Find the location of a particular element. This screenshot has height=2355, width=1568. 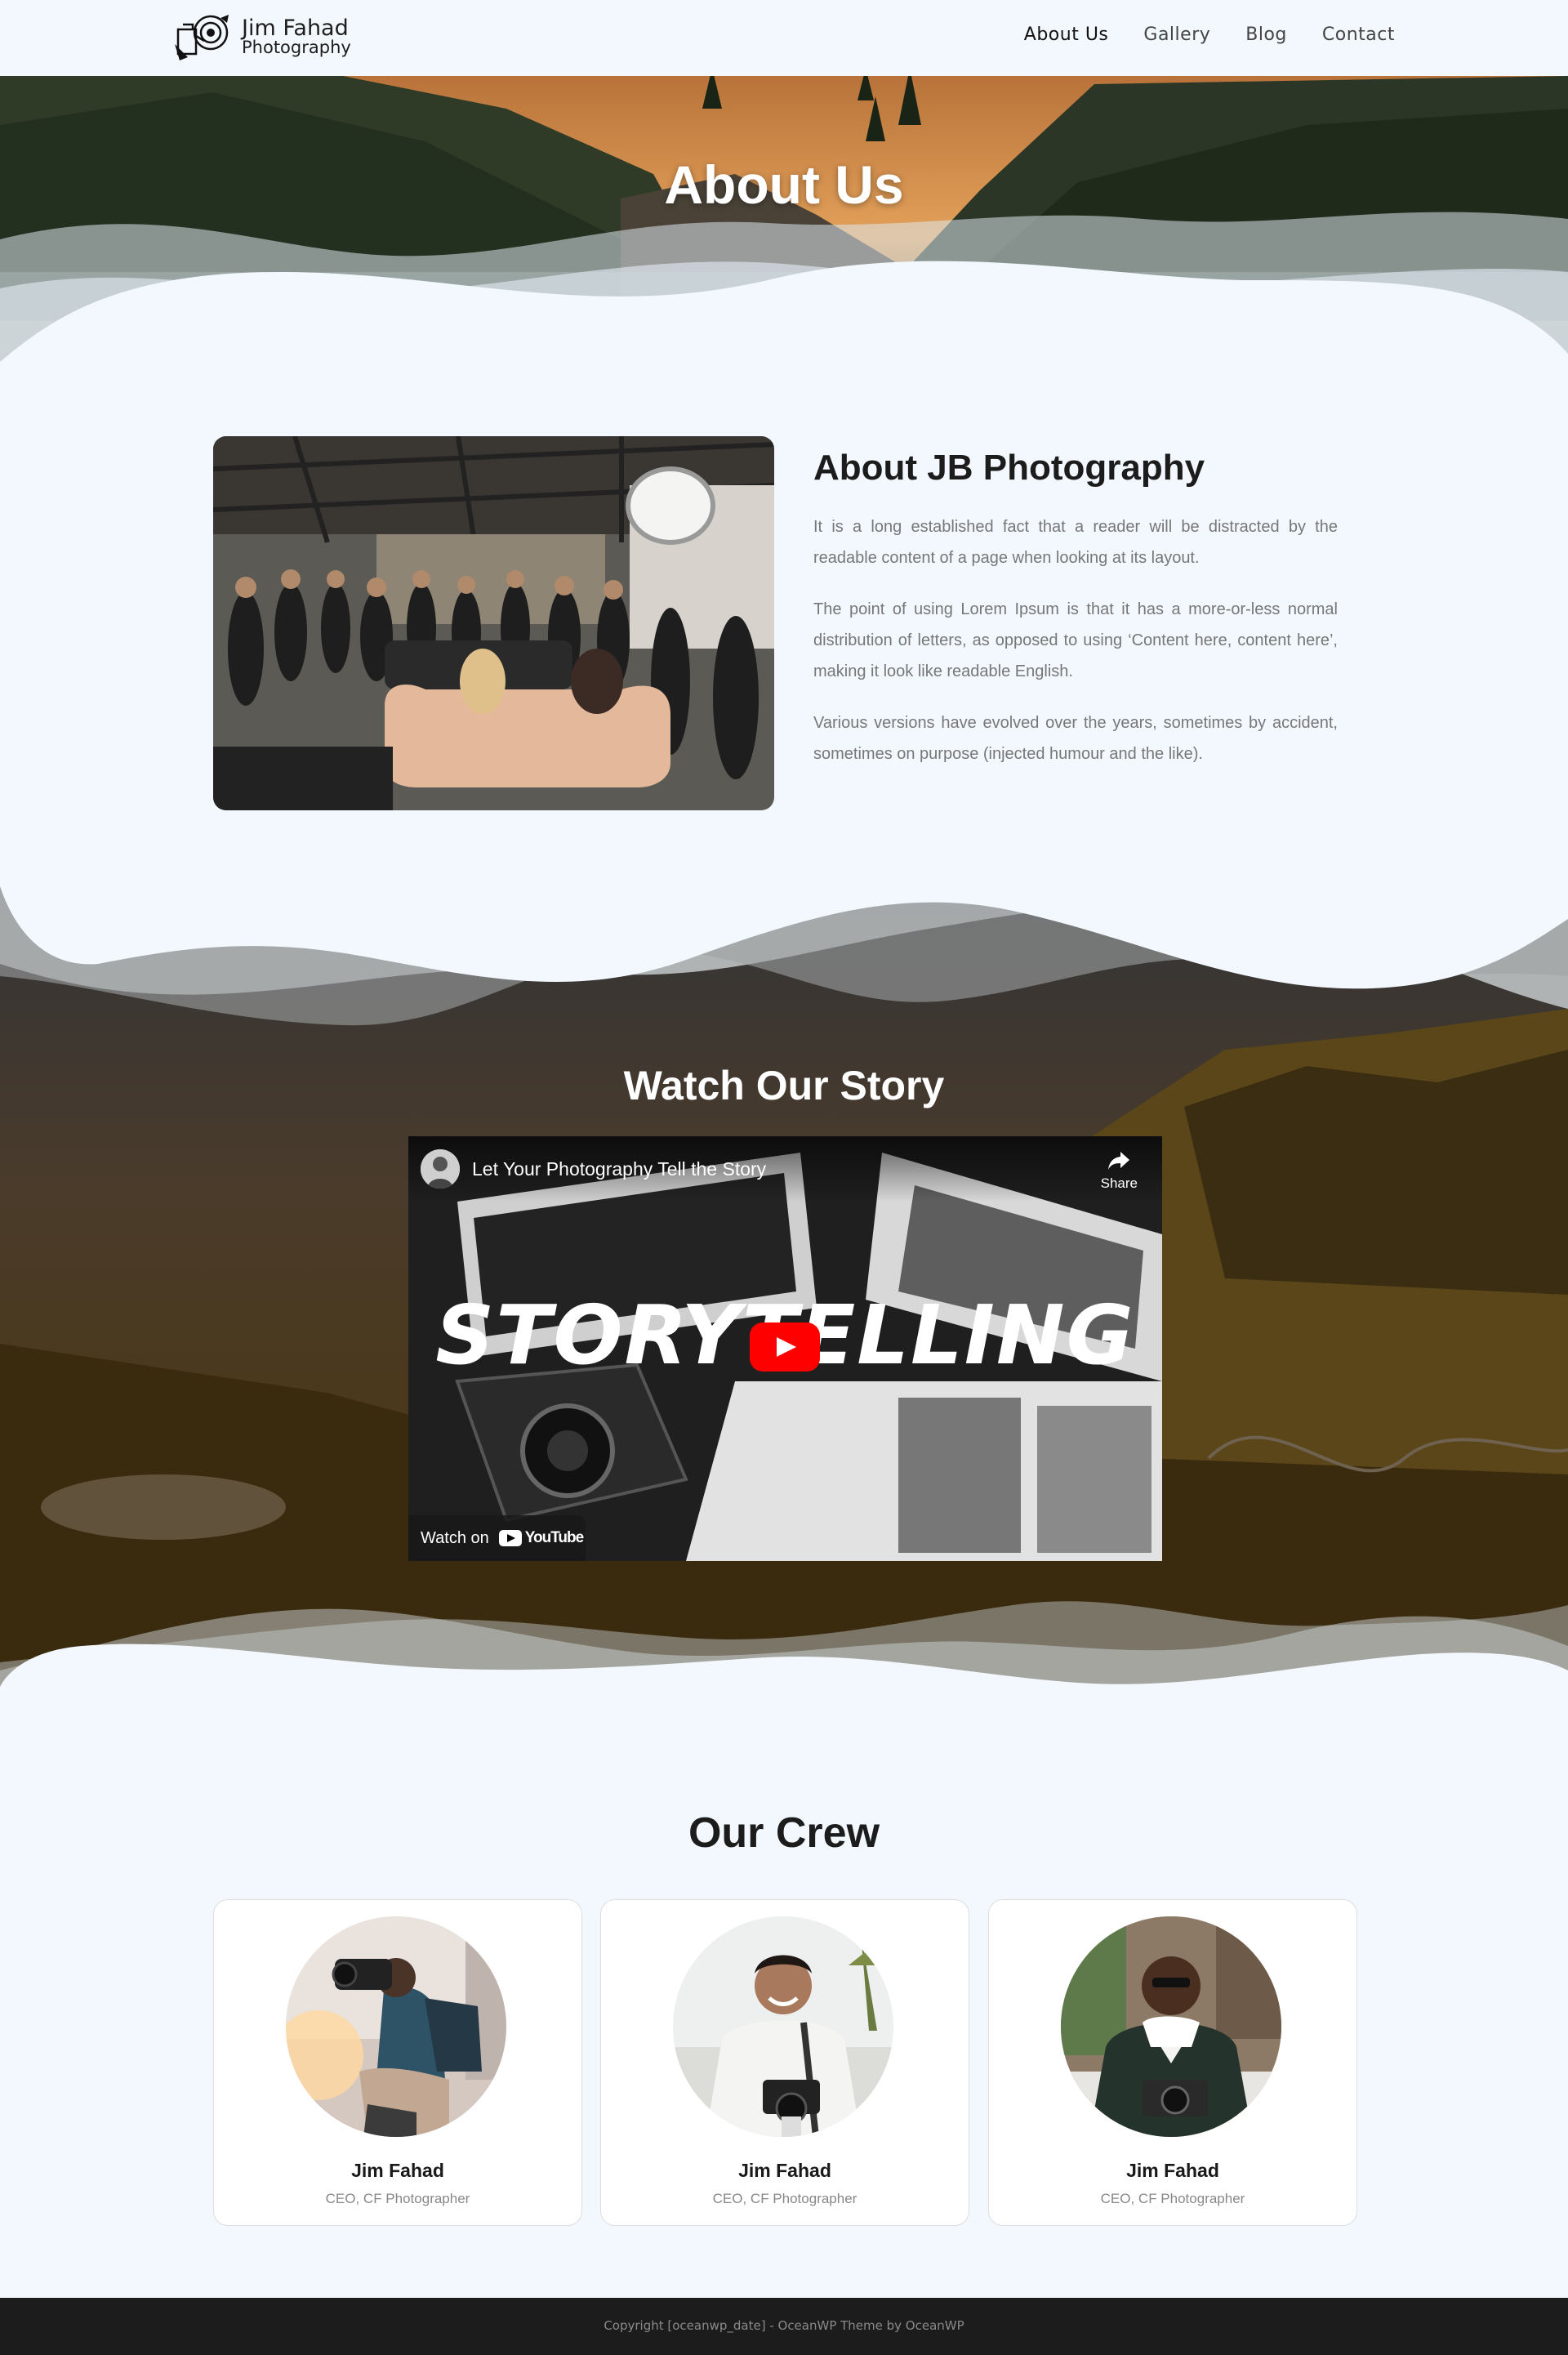

video-title: Let Your Photography Tell the Story is located at coordinates (619, 1169).